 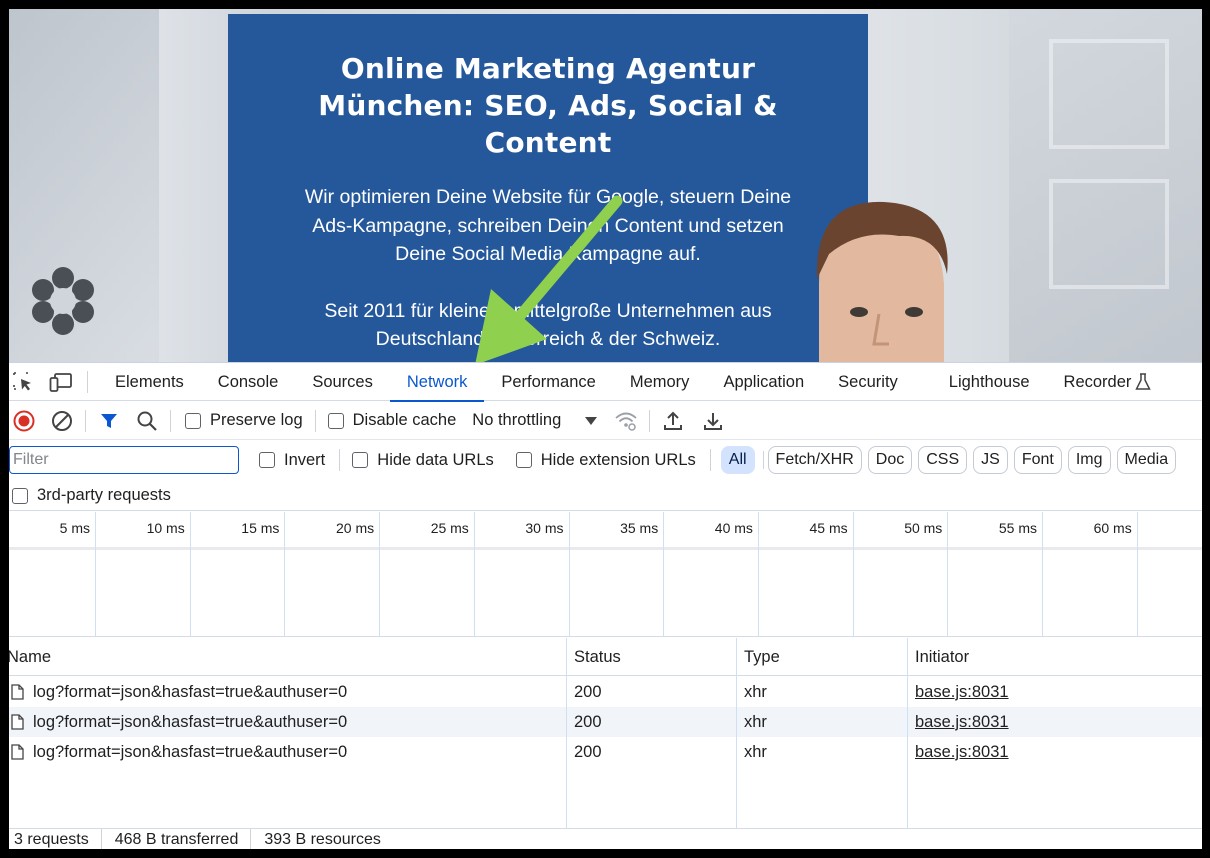 I want to click on tab-sources: Sources, so click(x=342, y=382).